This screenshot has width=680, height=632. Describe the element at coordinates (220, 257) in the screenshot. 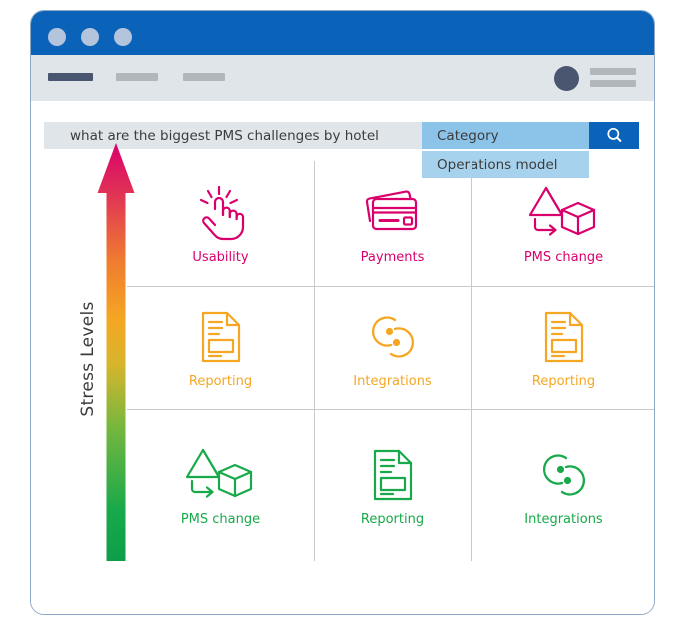

I see `matrix-cell-label: Usability` at that location.